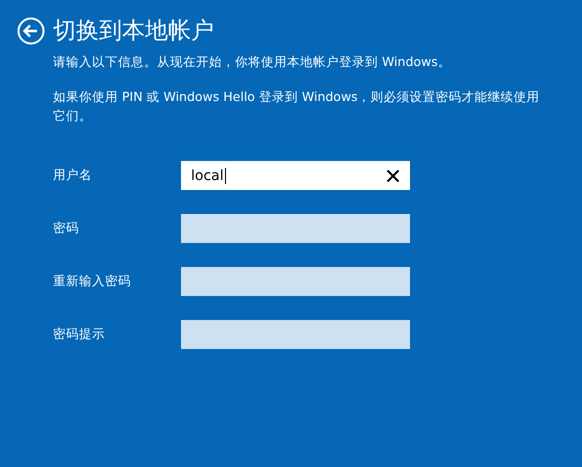 The height and width of the screenshot is (467, 582). What do you see at coordinates (297, 106) in the screenshot?
I see `note-text: 如果你使用 PIN 或 Windows Hello 登录到 Windows，则必须设置密码才能继续使用它们。` at bounding box center [297, 106].